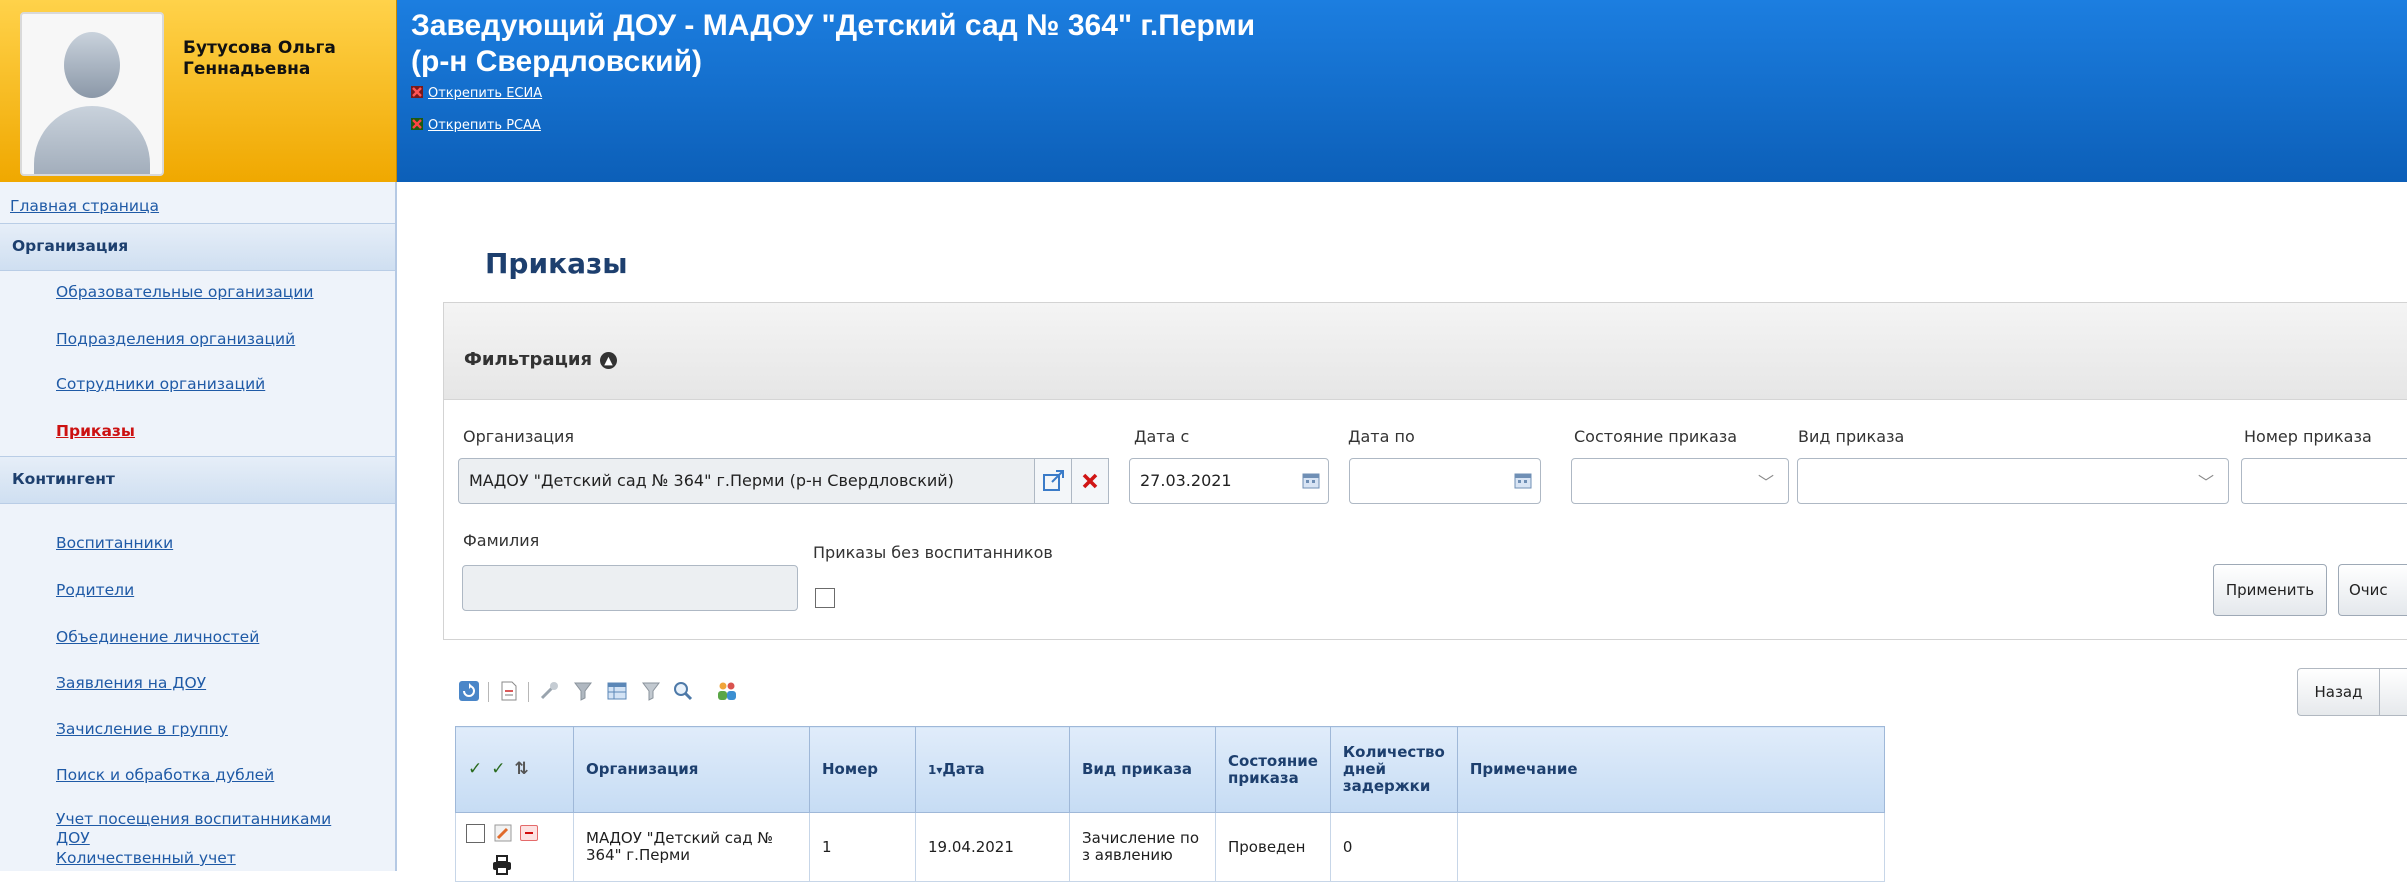 The height and width of the screenshot is (882, 2407). I want to click on sidebar-item-pupils: Воспитанники, so click(114, 543).